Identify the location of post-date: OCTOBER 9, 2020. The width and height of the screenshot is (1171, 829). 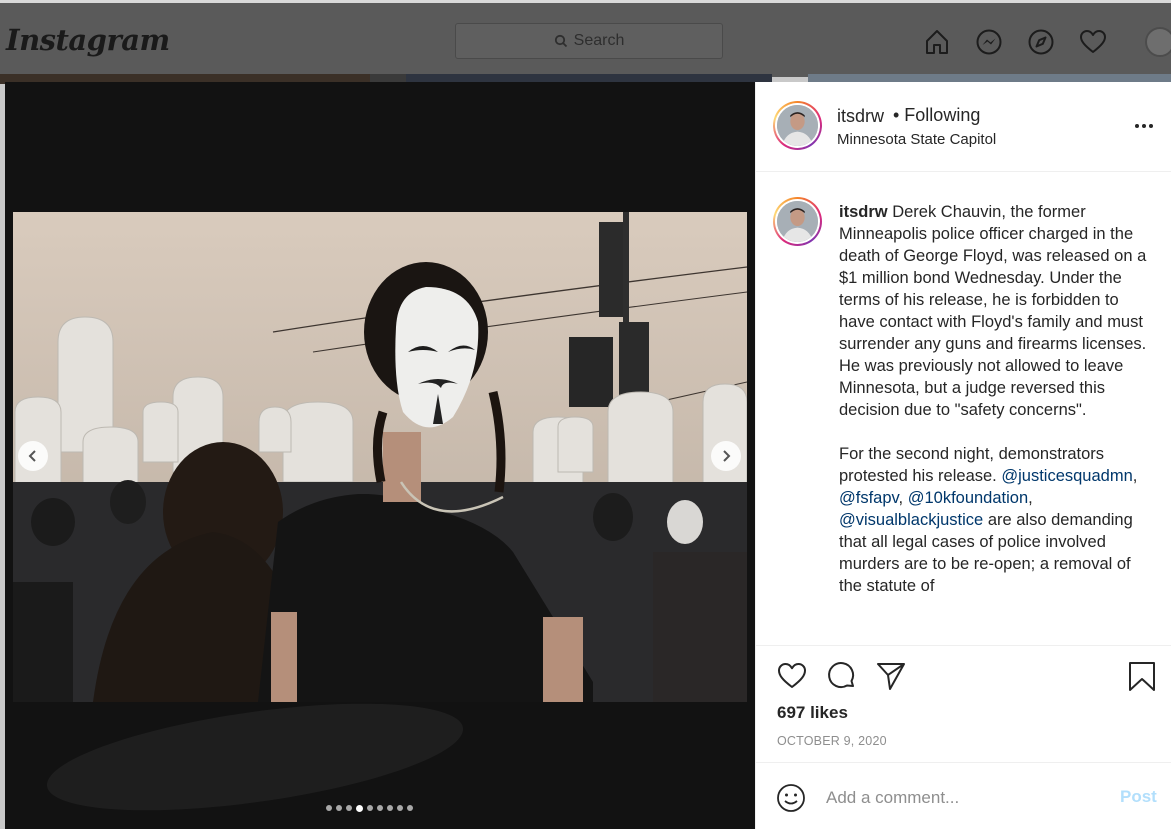
(832, 741).